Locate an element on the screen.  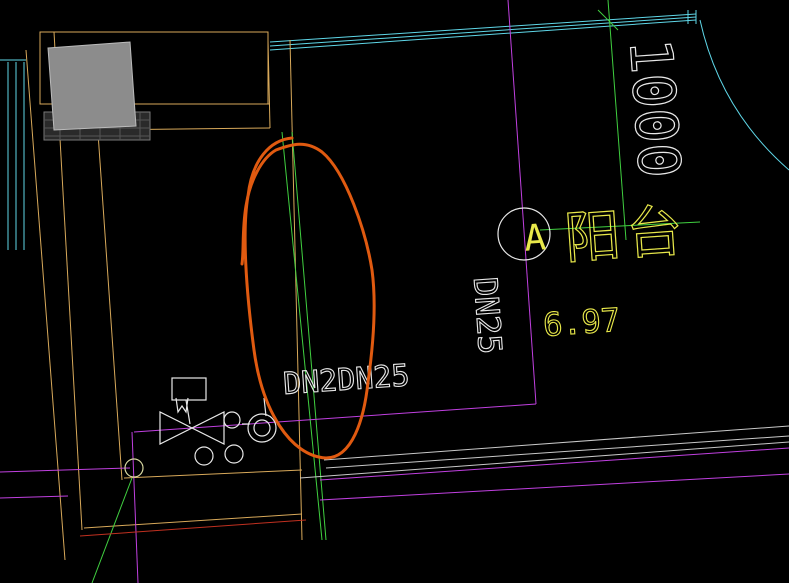
floor-lines is located at coordinates (544, 452).